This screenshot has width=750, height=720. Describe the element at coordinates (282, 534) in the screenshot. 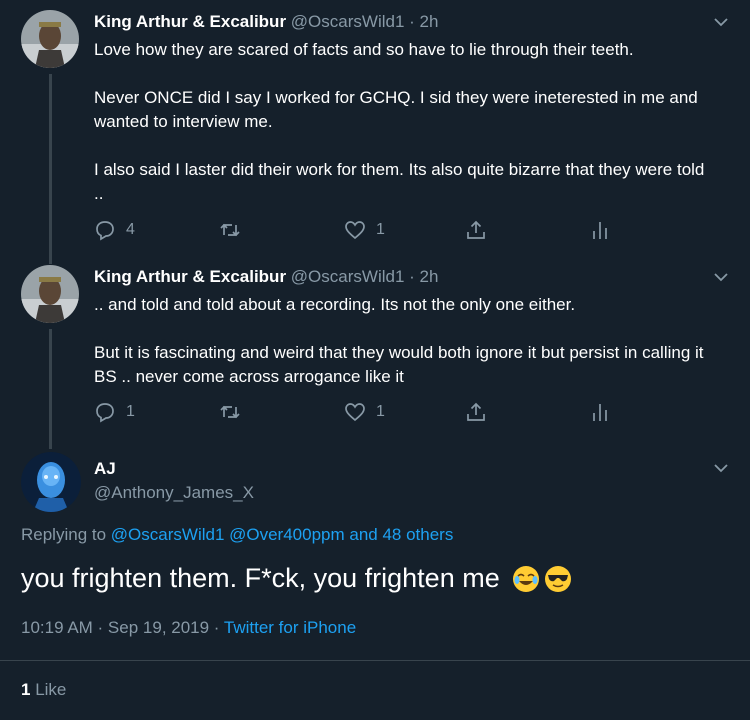

I see `replying-users-link: @OscarsWild1 @Over400ppm and 48 others` at that location.